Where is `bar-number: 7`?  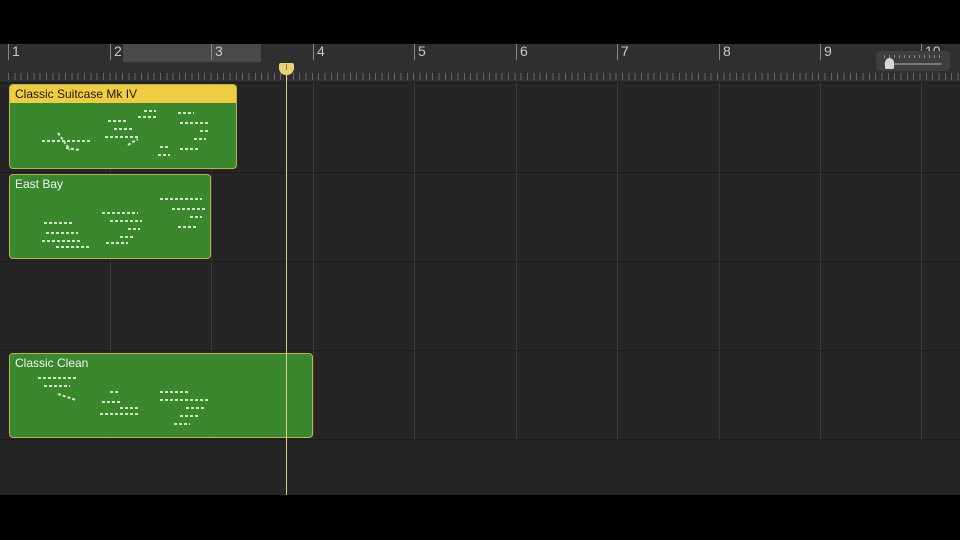
bar-number: 7 is located at coordinates (625, 51).